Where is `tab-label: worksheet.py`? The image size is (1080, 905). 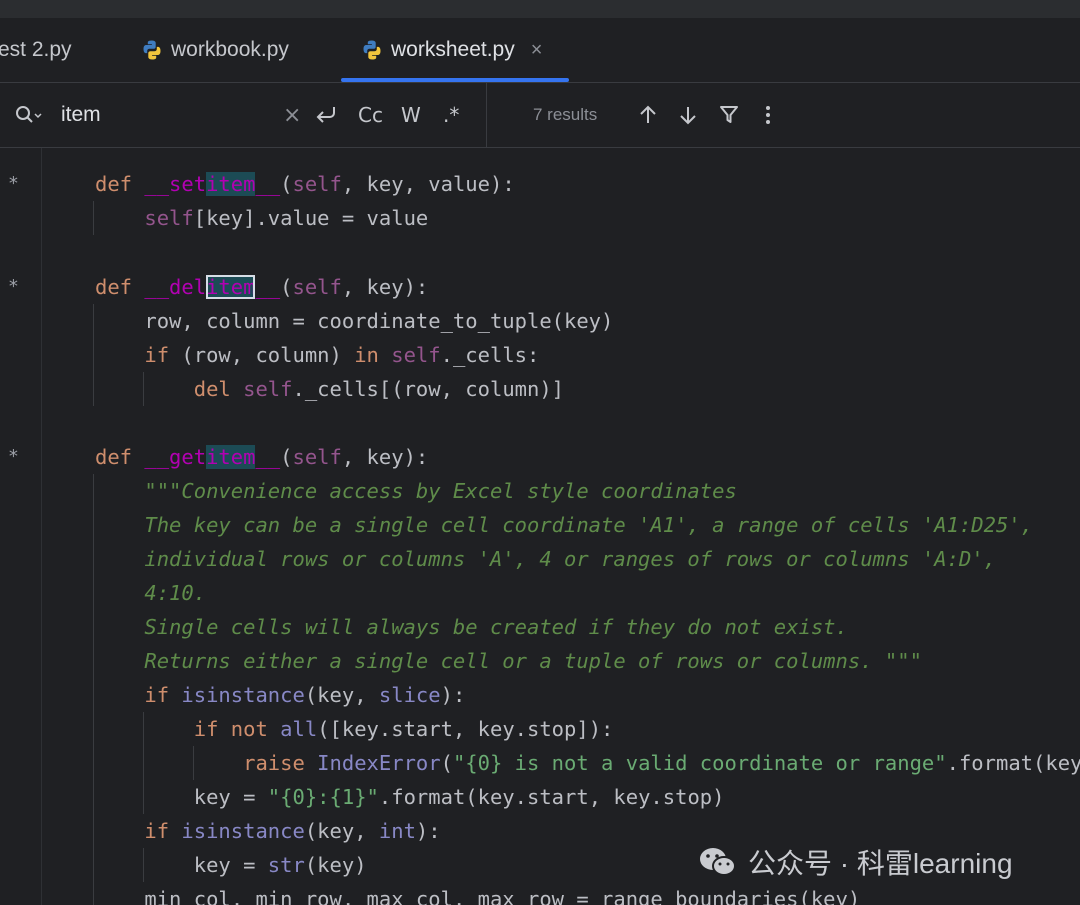
tab-label: worksheet.py is located at coordinates (453, 49).